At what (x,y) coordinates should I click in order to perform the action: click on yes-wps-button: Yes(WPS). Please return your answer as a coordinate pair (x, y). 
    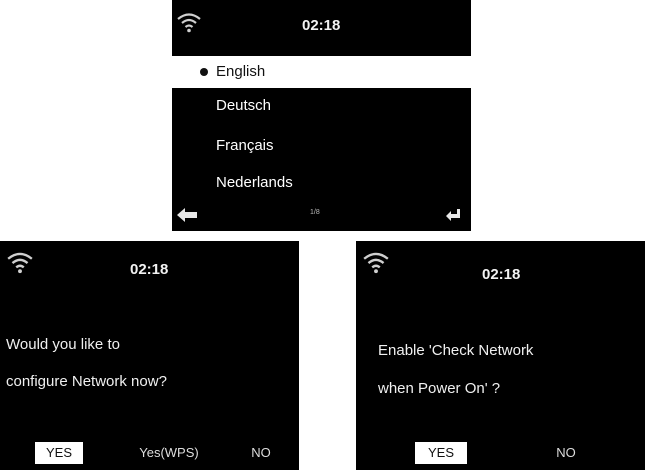
    Looking at the image, I should click on (169, 453).